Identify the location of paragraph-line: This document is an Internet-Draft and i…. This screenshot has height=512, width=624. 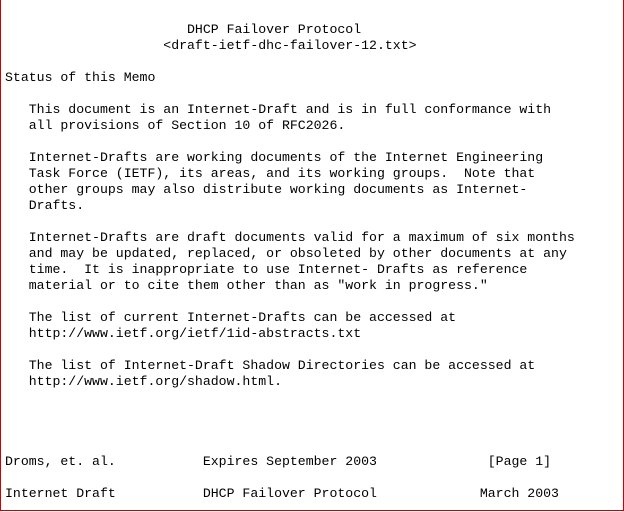
(278, 109).